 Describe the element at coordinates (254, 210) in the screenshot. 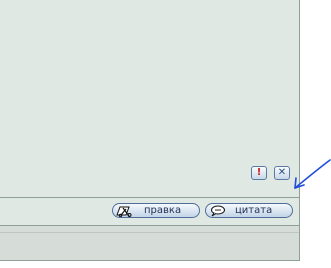

I see `quote-button-label: цитата` at that location.